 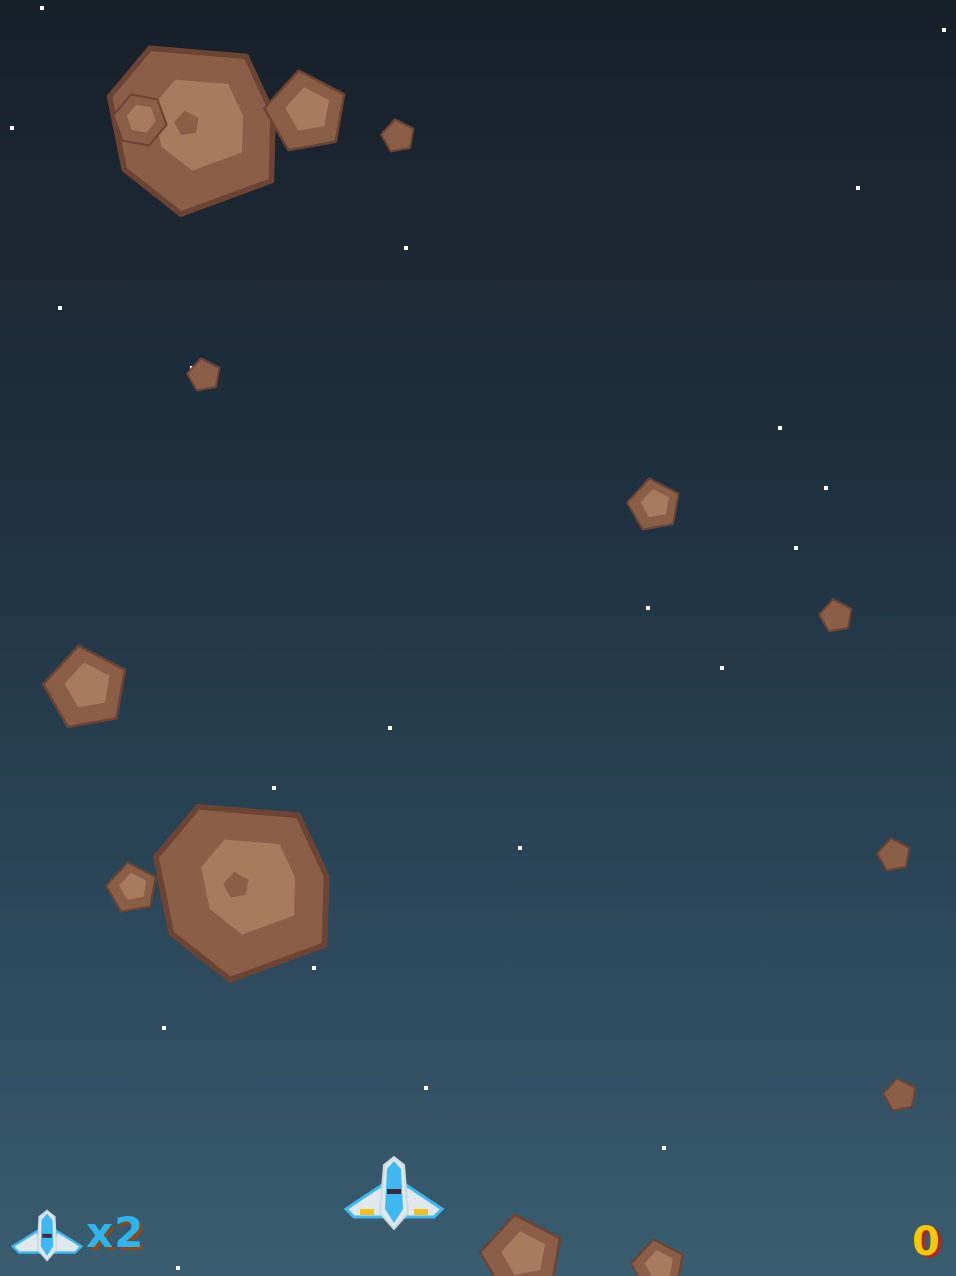 I want to click on score-counter: 0, so click(x=926, y=1242).